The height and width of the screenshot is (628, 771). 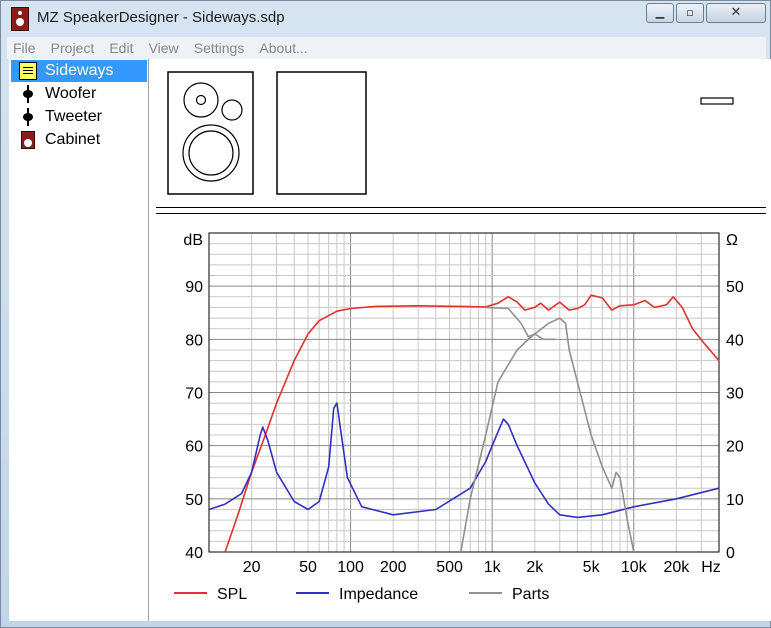 I want to click on tree-item-label: Cabinet, so click(x=73, y=139).